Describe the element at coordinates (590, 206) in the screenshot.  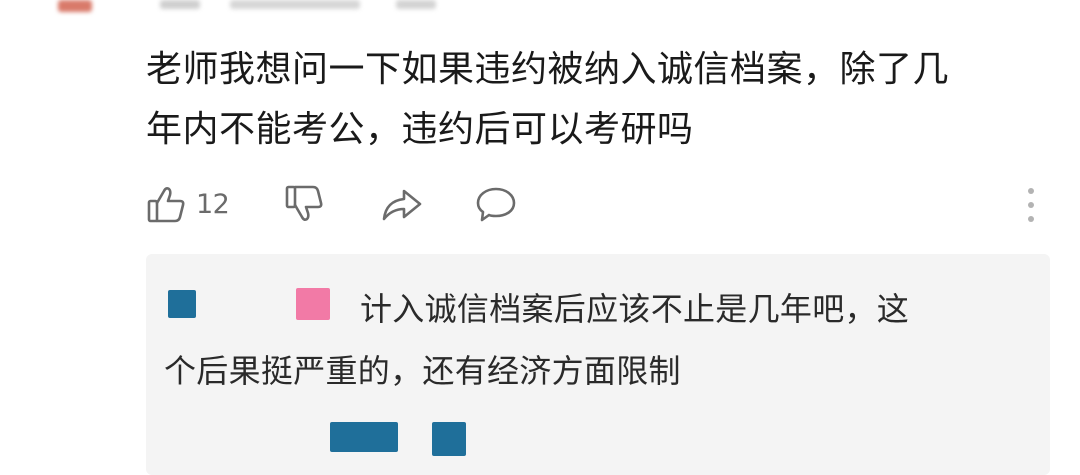
I see `comment-actions: 12` at that location.